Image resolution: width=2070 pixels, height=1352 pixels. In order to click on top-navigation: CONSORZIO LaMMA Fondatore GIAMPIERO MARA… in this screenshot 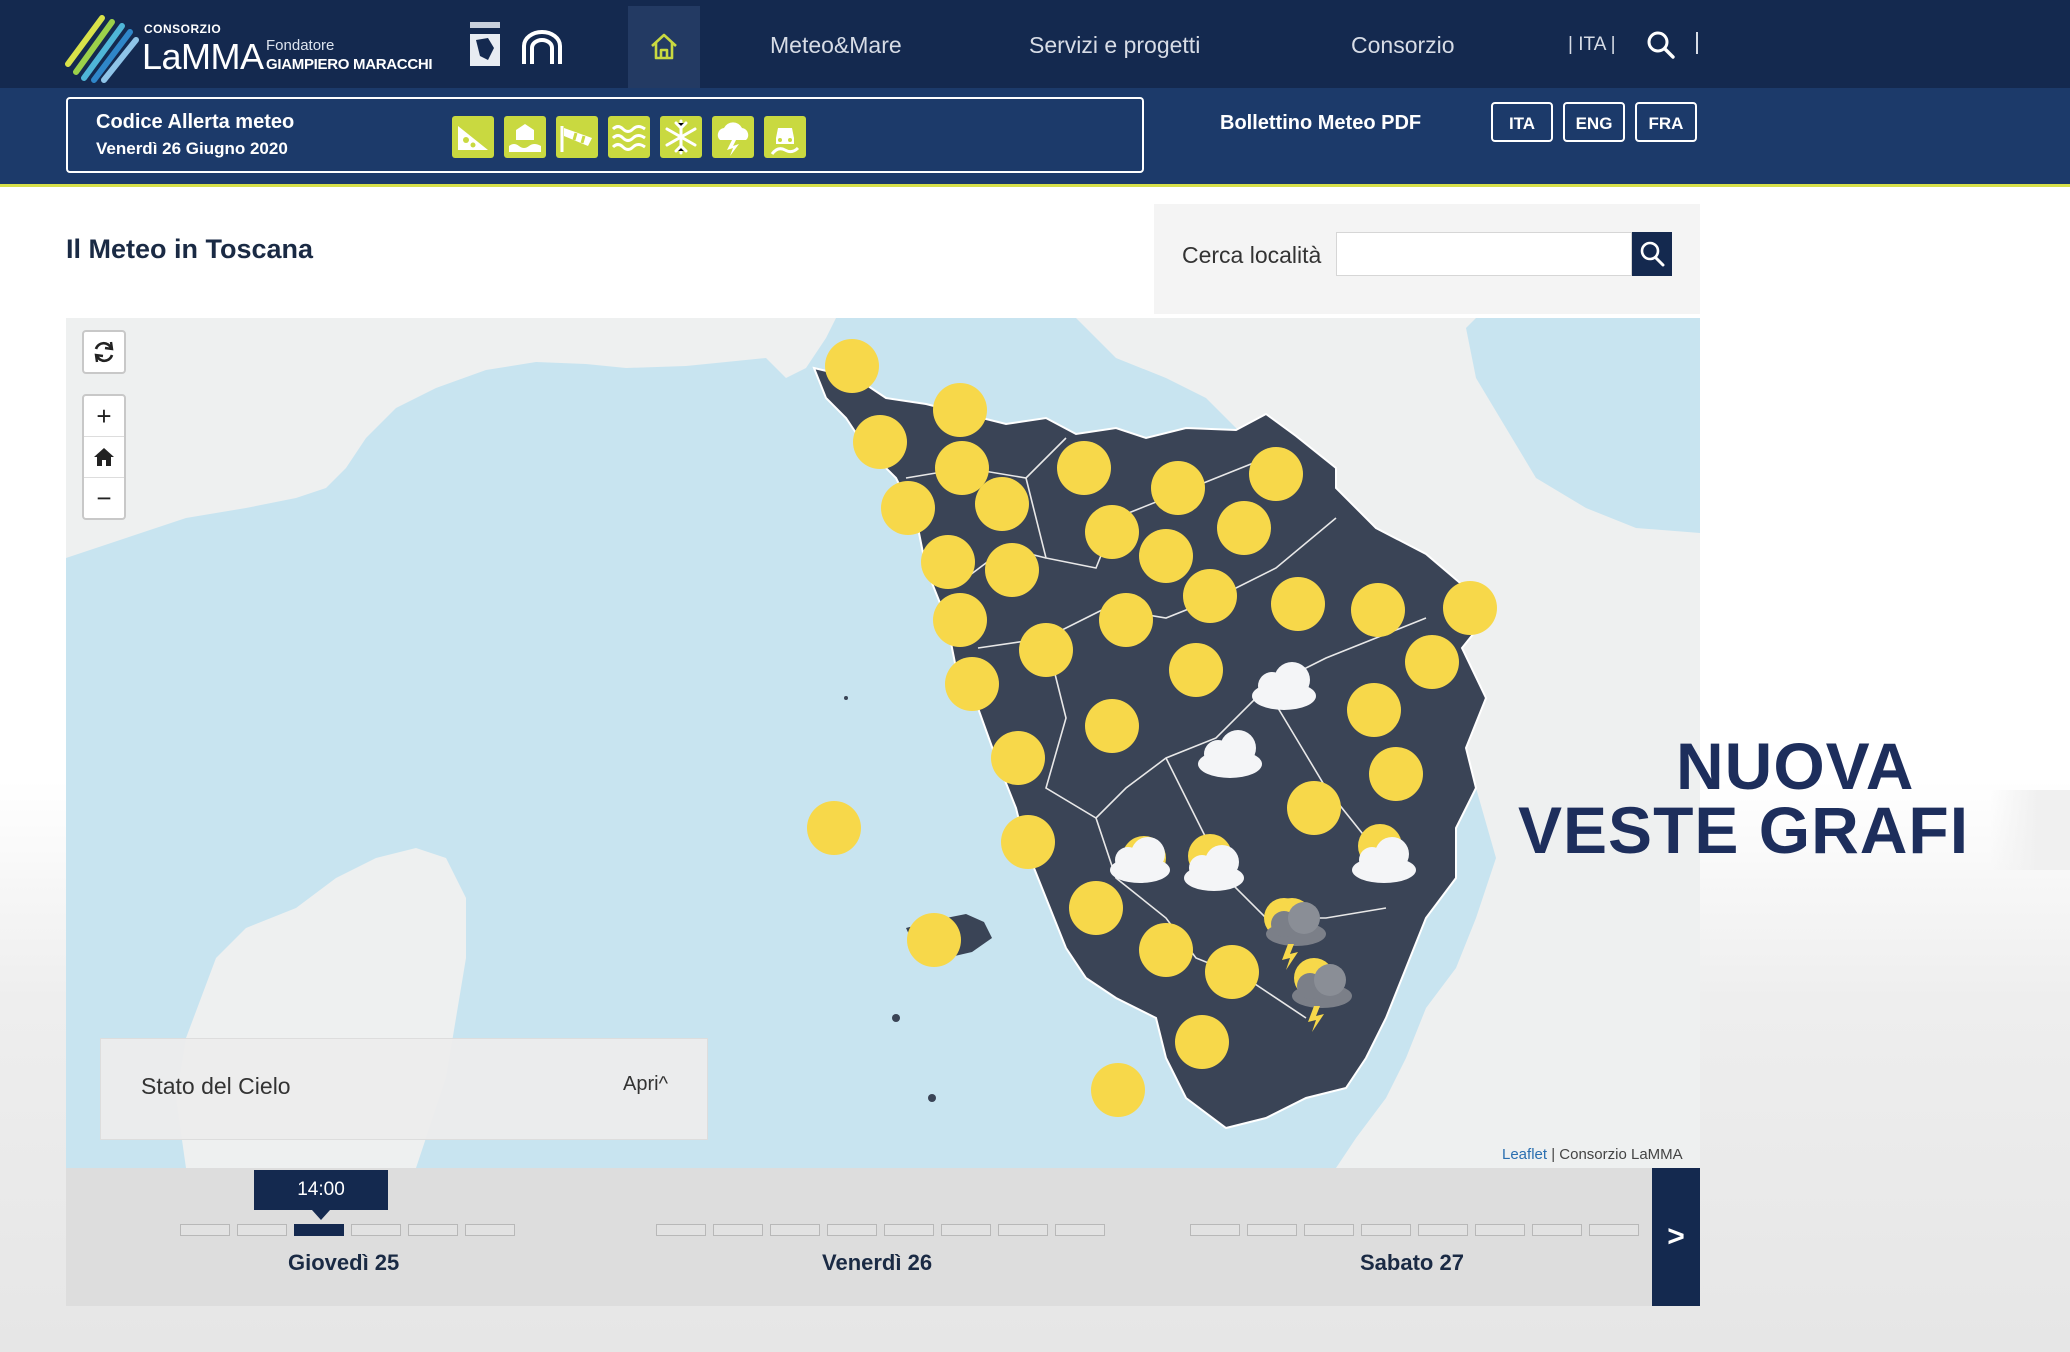, I will do `click(1035, 44)`.